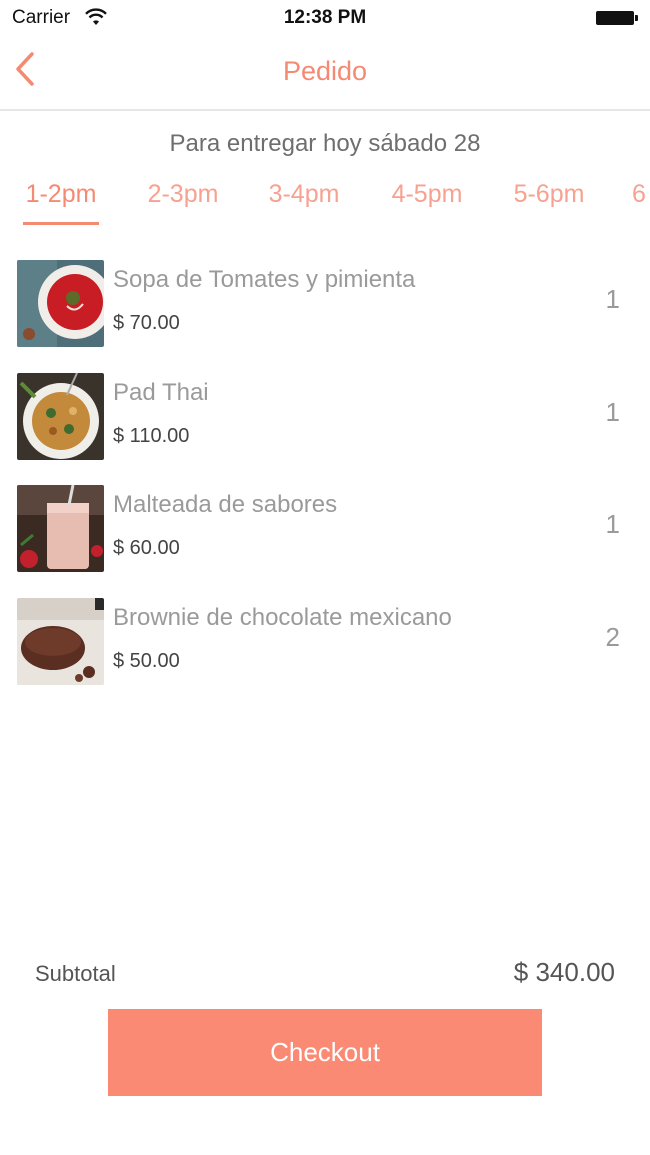  I want to click on nav-bar: Pedido, so click(325, 73).